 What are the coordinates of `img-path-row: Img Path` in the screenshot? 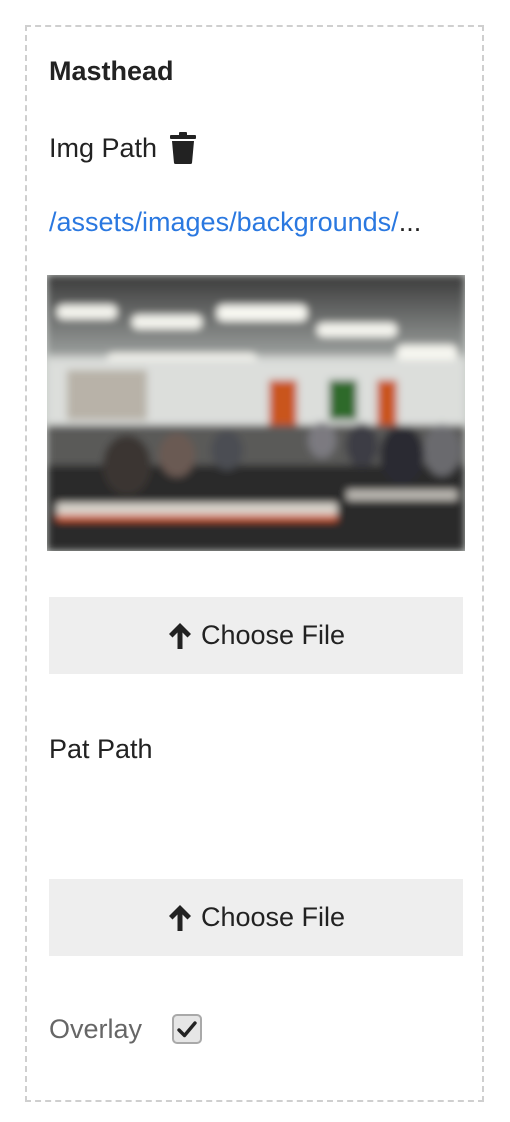 It's located at (123, 148).